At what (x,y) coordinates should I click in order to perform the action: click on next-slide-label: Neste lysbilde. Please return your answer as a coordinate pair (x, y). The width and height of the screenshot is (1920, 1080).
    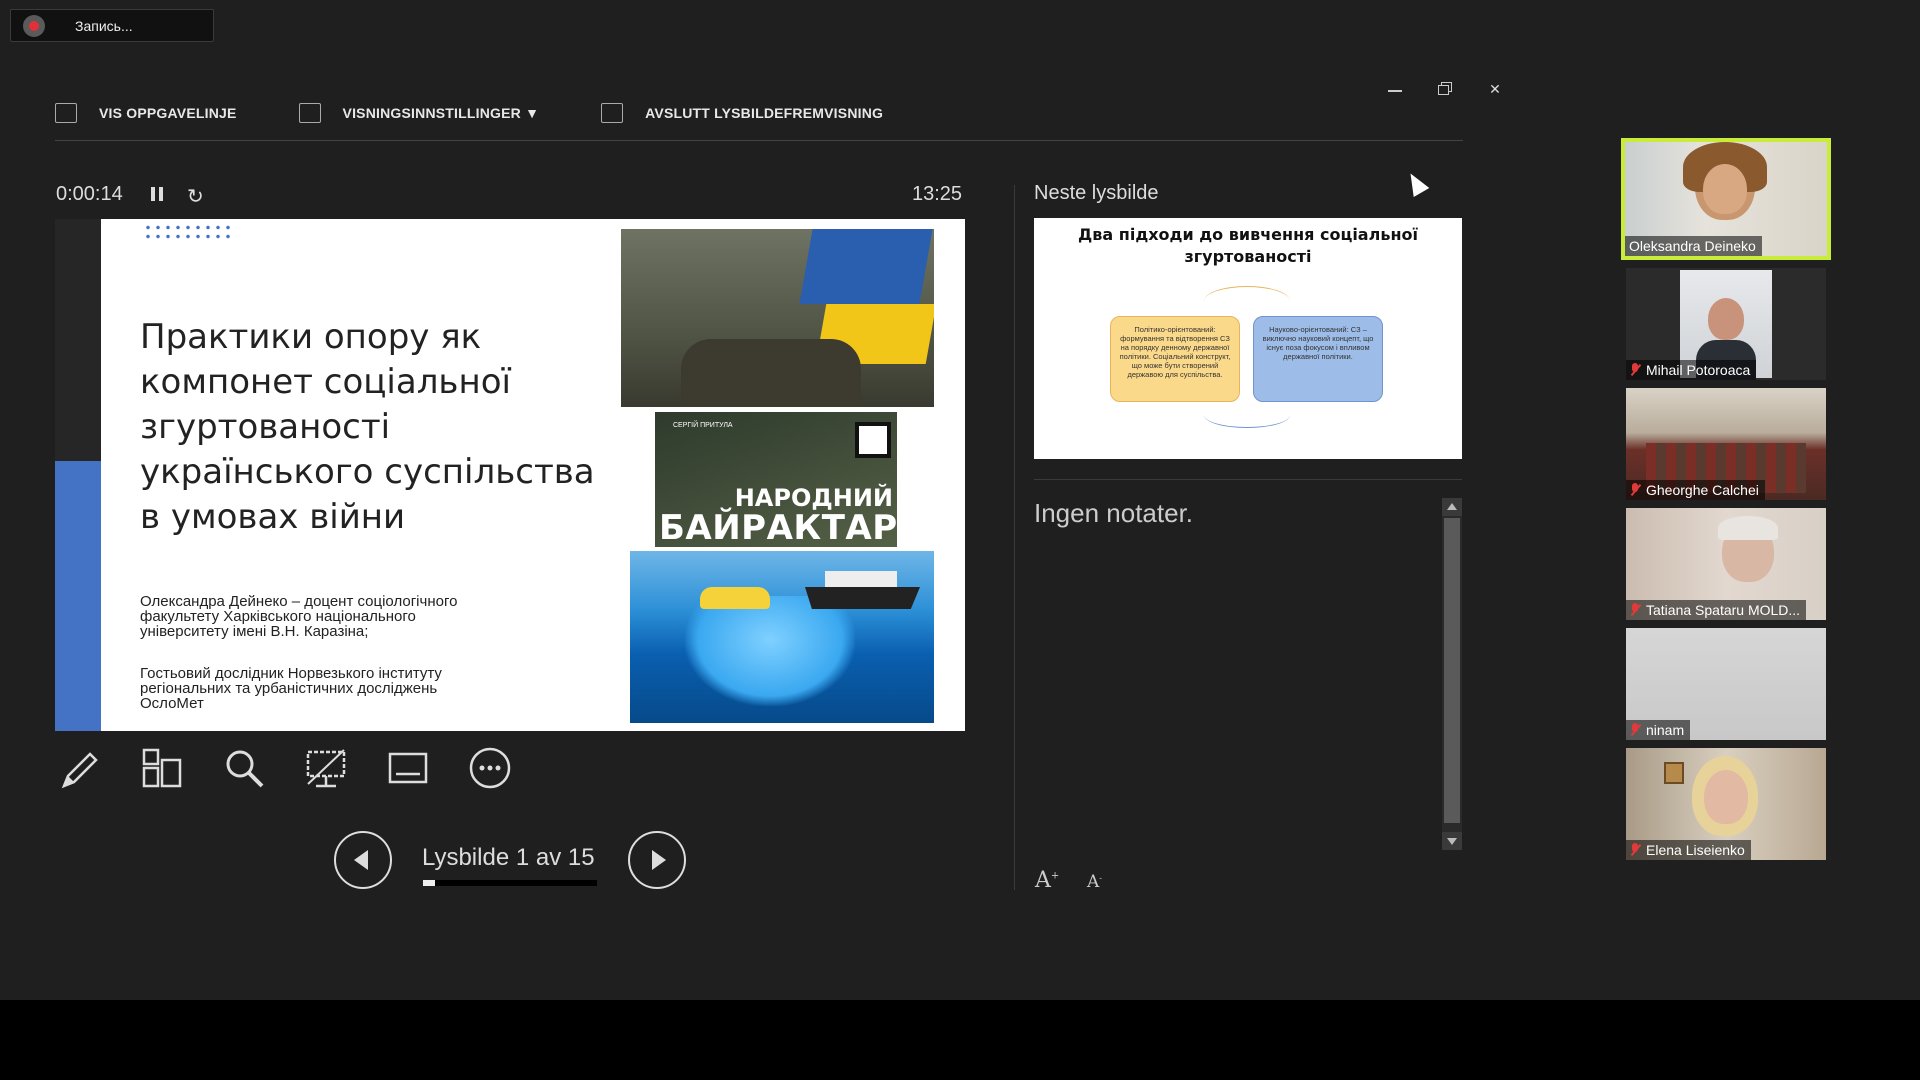
    Looking at the image, I should click on (1096, 193).